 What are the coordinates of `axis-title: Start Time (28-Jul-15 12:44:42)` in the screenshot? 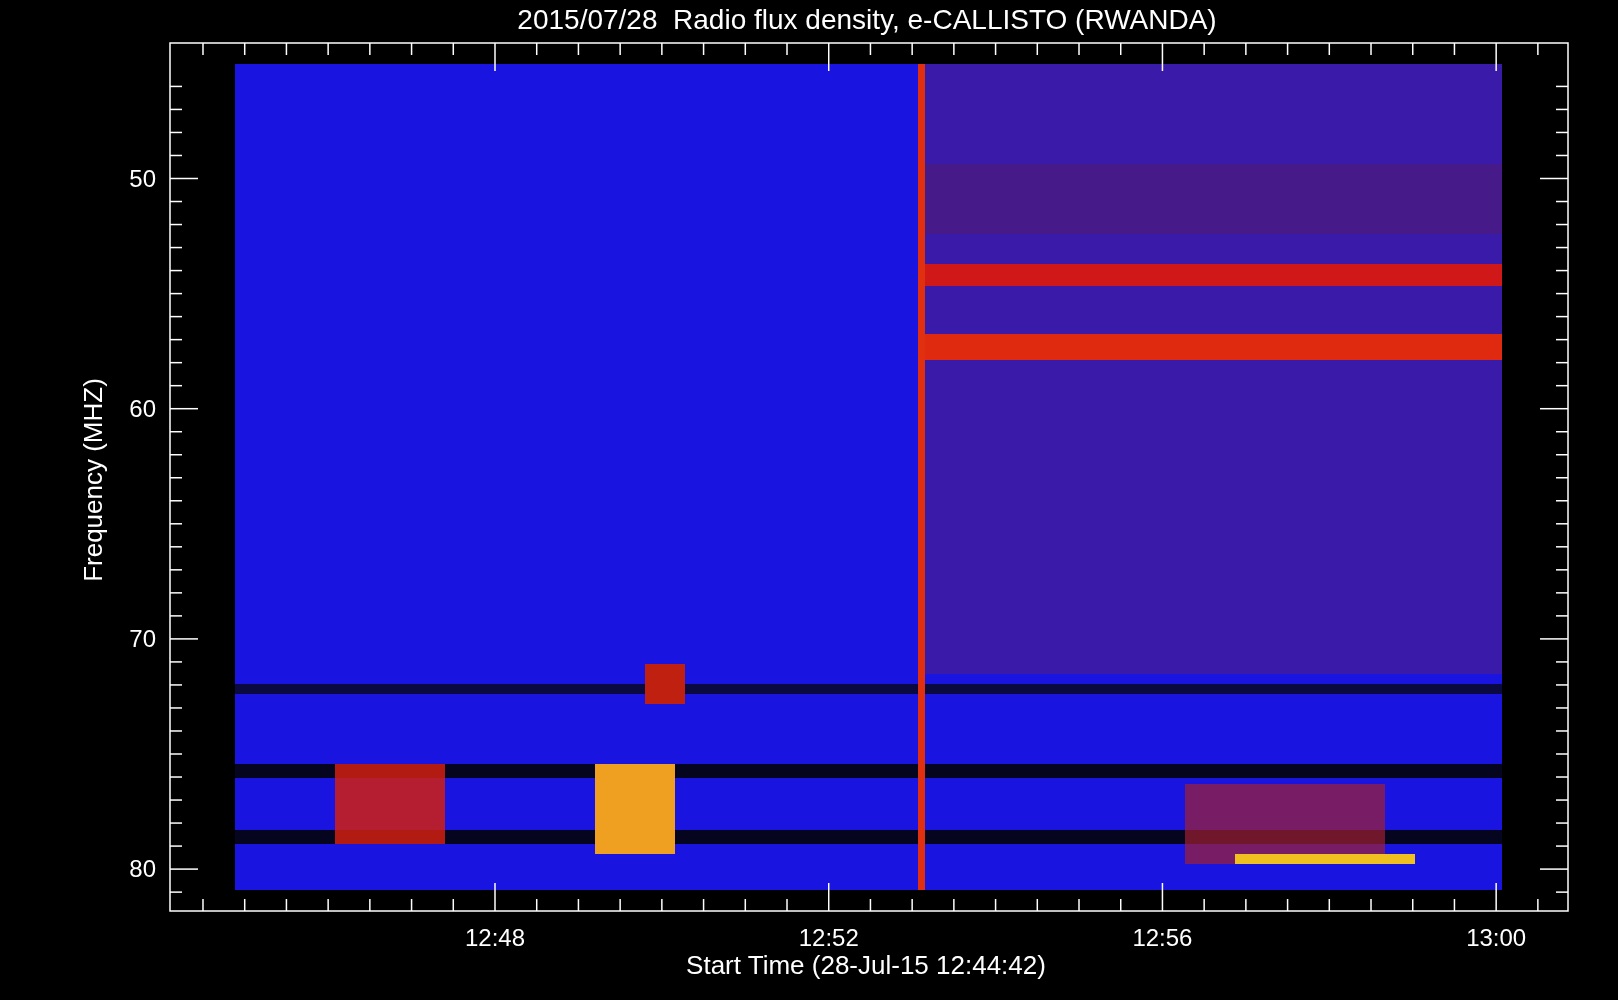 It's located at (866, 965).